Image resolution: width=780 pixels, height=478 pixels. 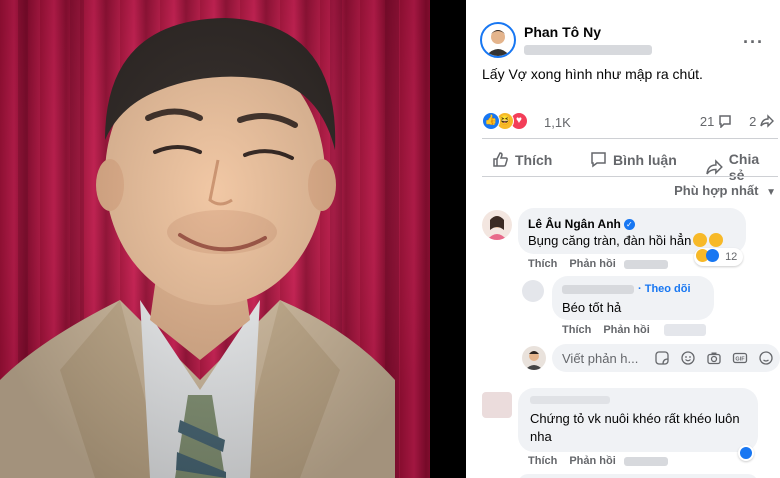 I want to click on comment-text: Chứng tỏ vk nuôi khéo rất khéo luôn nha, so click(x=635, y=427).